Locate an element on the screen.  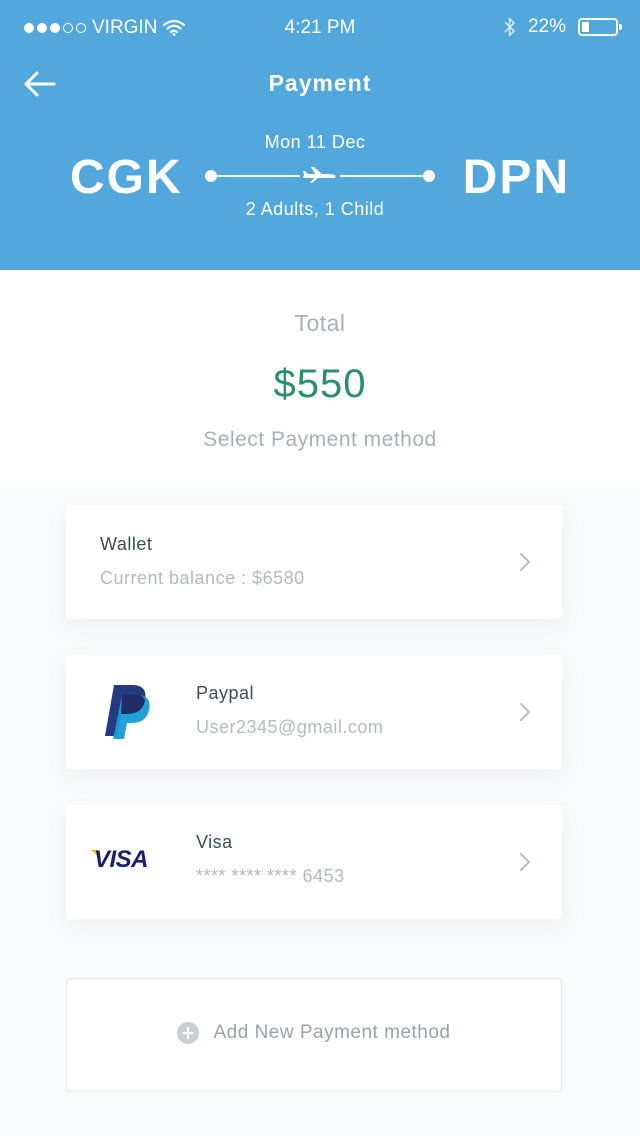
visa-card-number: **** **** **** 6453 is located at coordinates (270, 876).